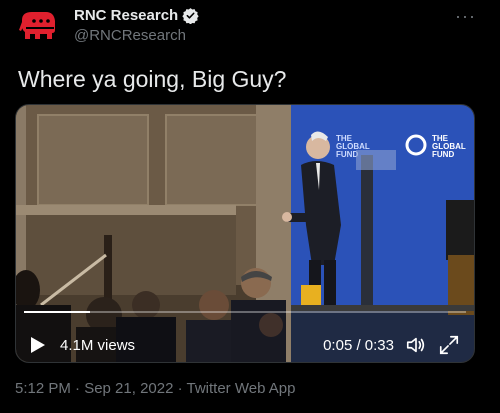 The image size is (500, 413). I want to click on author-name-row: RNC Research, so click(136, 15).